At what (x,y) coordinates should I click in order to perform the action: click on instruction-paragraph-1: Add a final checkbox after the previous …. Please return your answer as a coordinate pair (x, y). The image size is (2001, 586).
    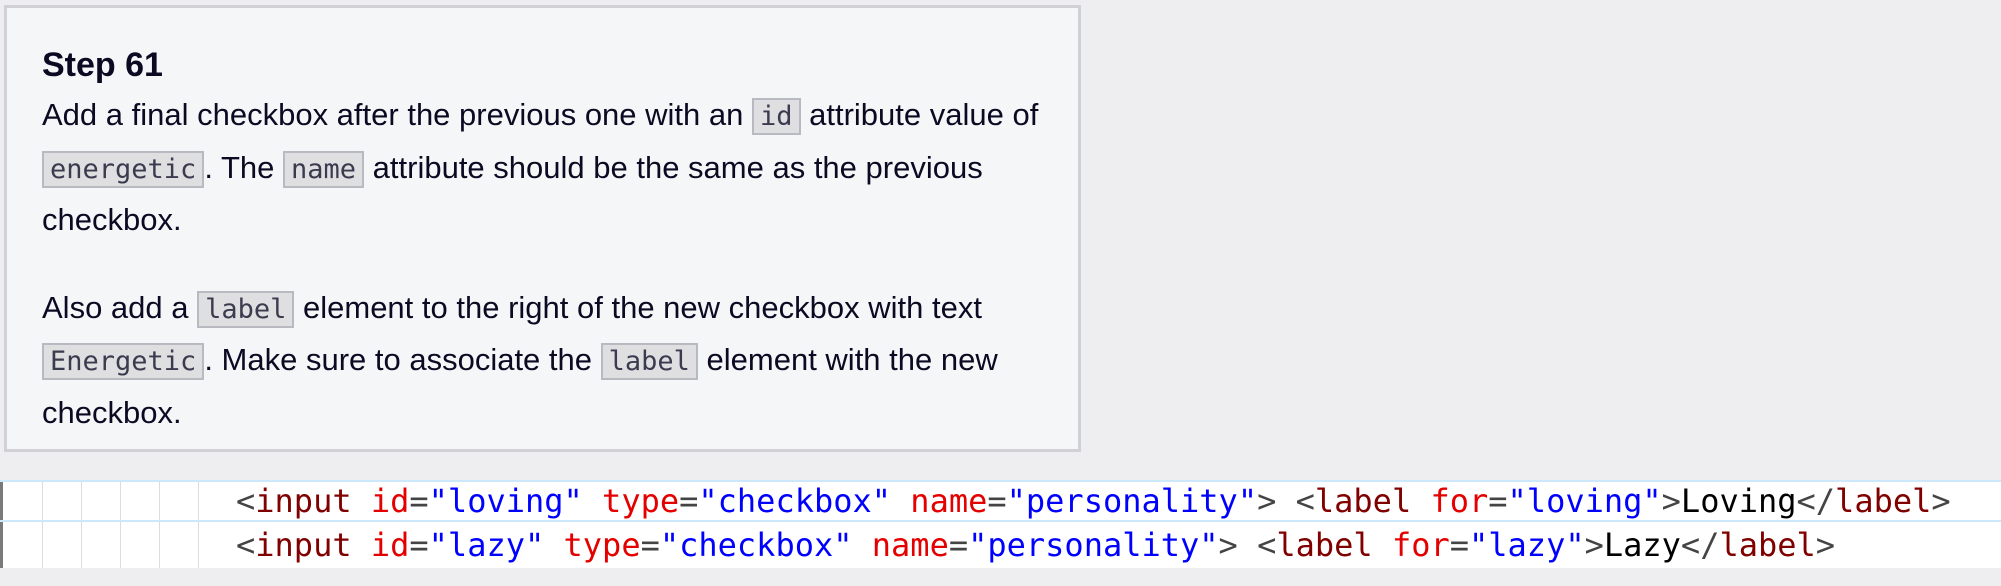
    Looking at the image, I should click on (542, 168).